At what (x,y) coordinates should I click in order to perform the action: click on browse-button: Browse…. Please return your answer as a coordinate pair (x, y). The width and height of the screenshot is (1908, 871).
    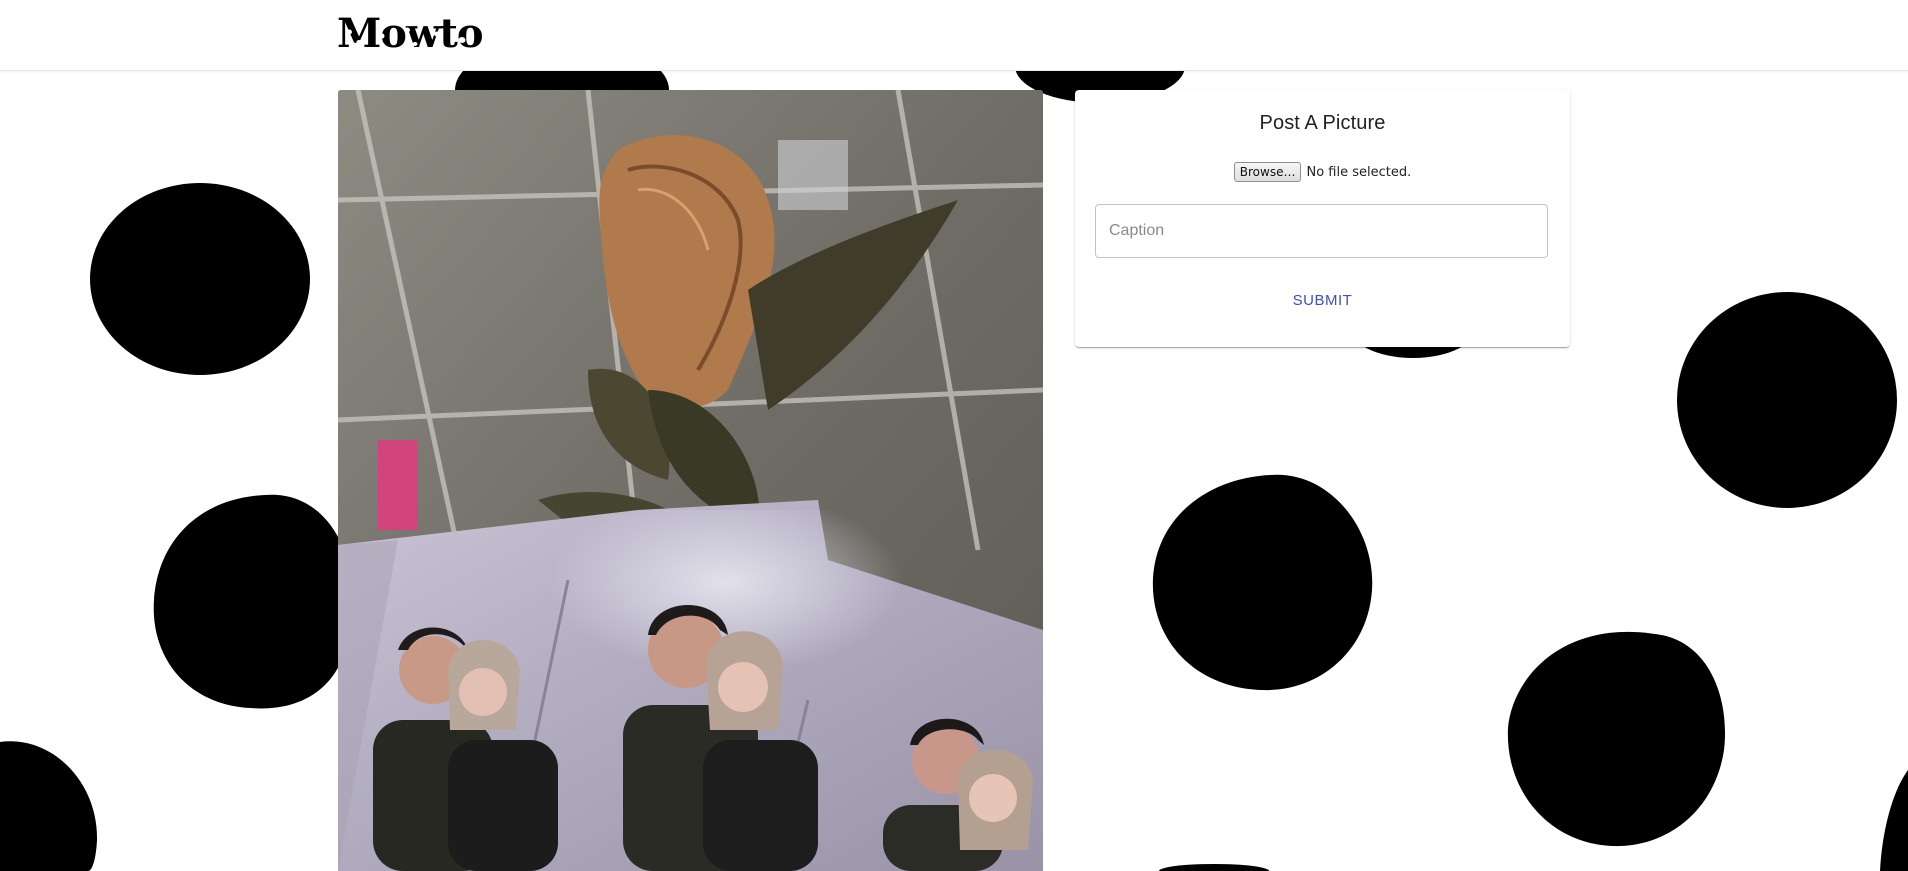
    Looking at the image, I should click on (1267, 172).